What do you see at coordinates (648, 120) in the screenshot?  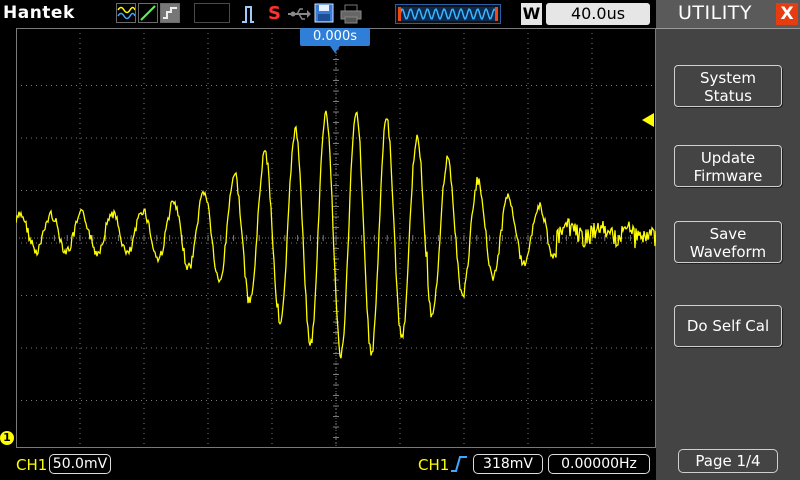 I see `trigger-level-marker` at bounding box center [648, 120].